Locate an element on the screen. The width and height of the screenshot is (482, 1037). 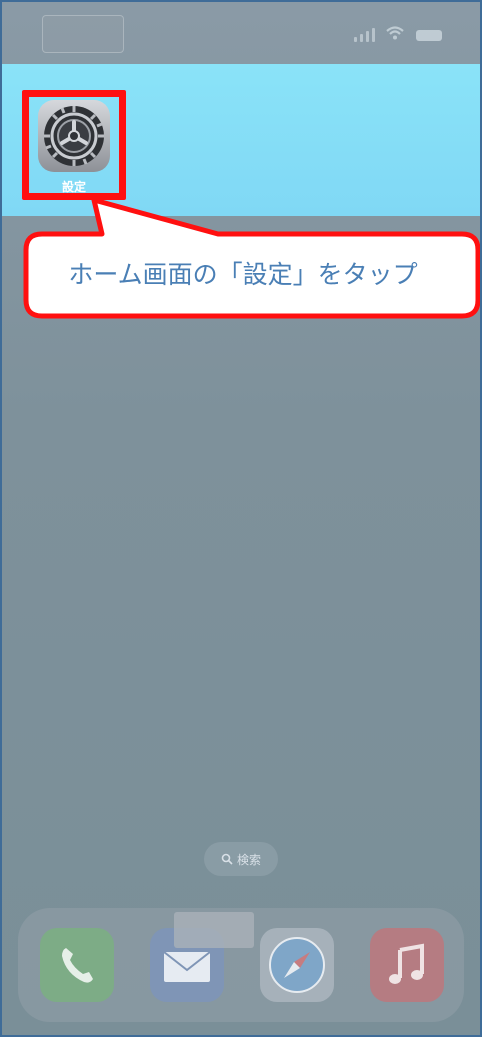
search-button: 検索 is located at coordinates (241, 859).